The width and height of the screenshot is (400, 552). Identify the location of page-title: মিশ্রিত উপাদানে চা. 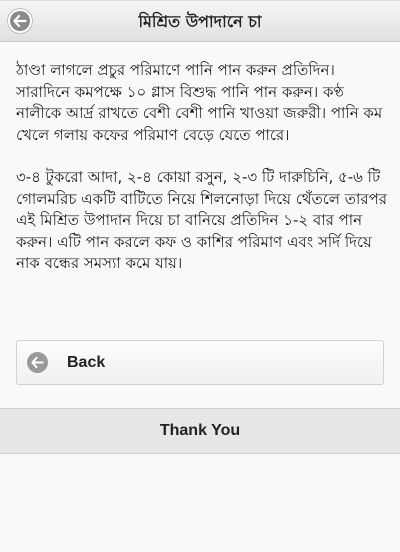
(200, 21).